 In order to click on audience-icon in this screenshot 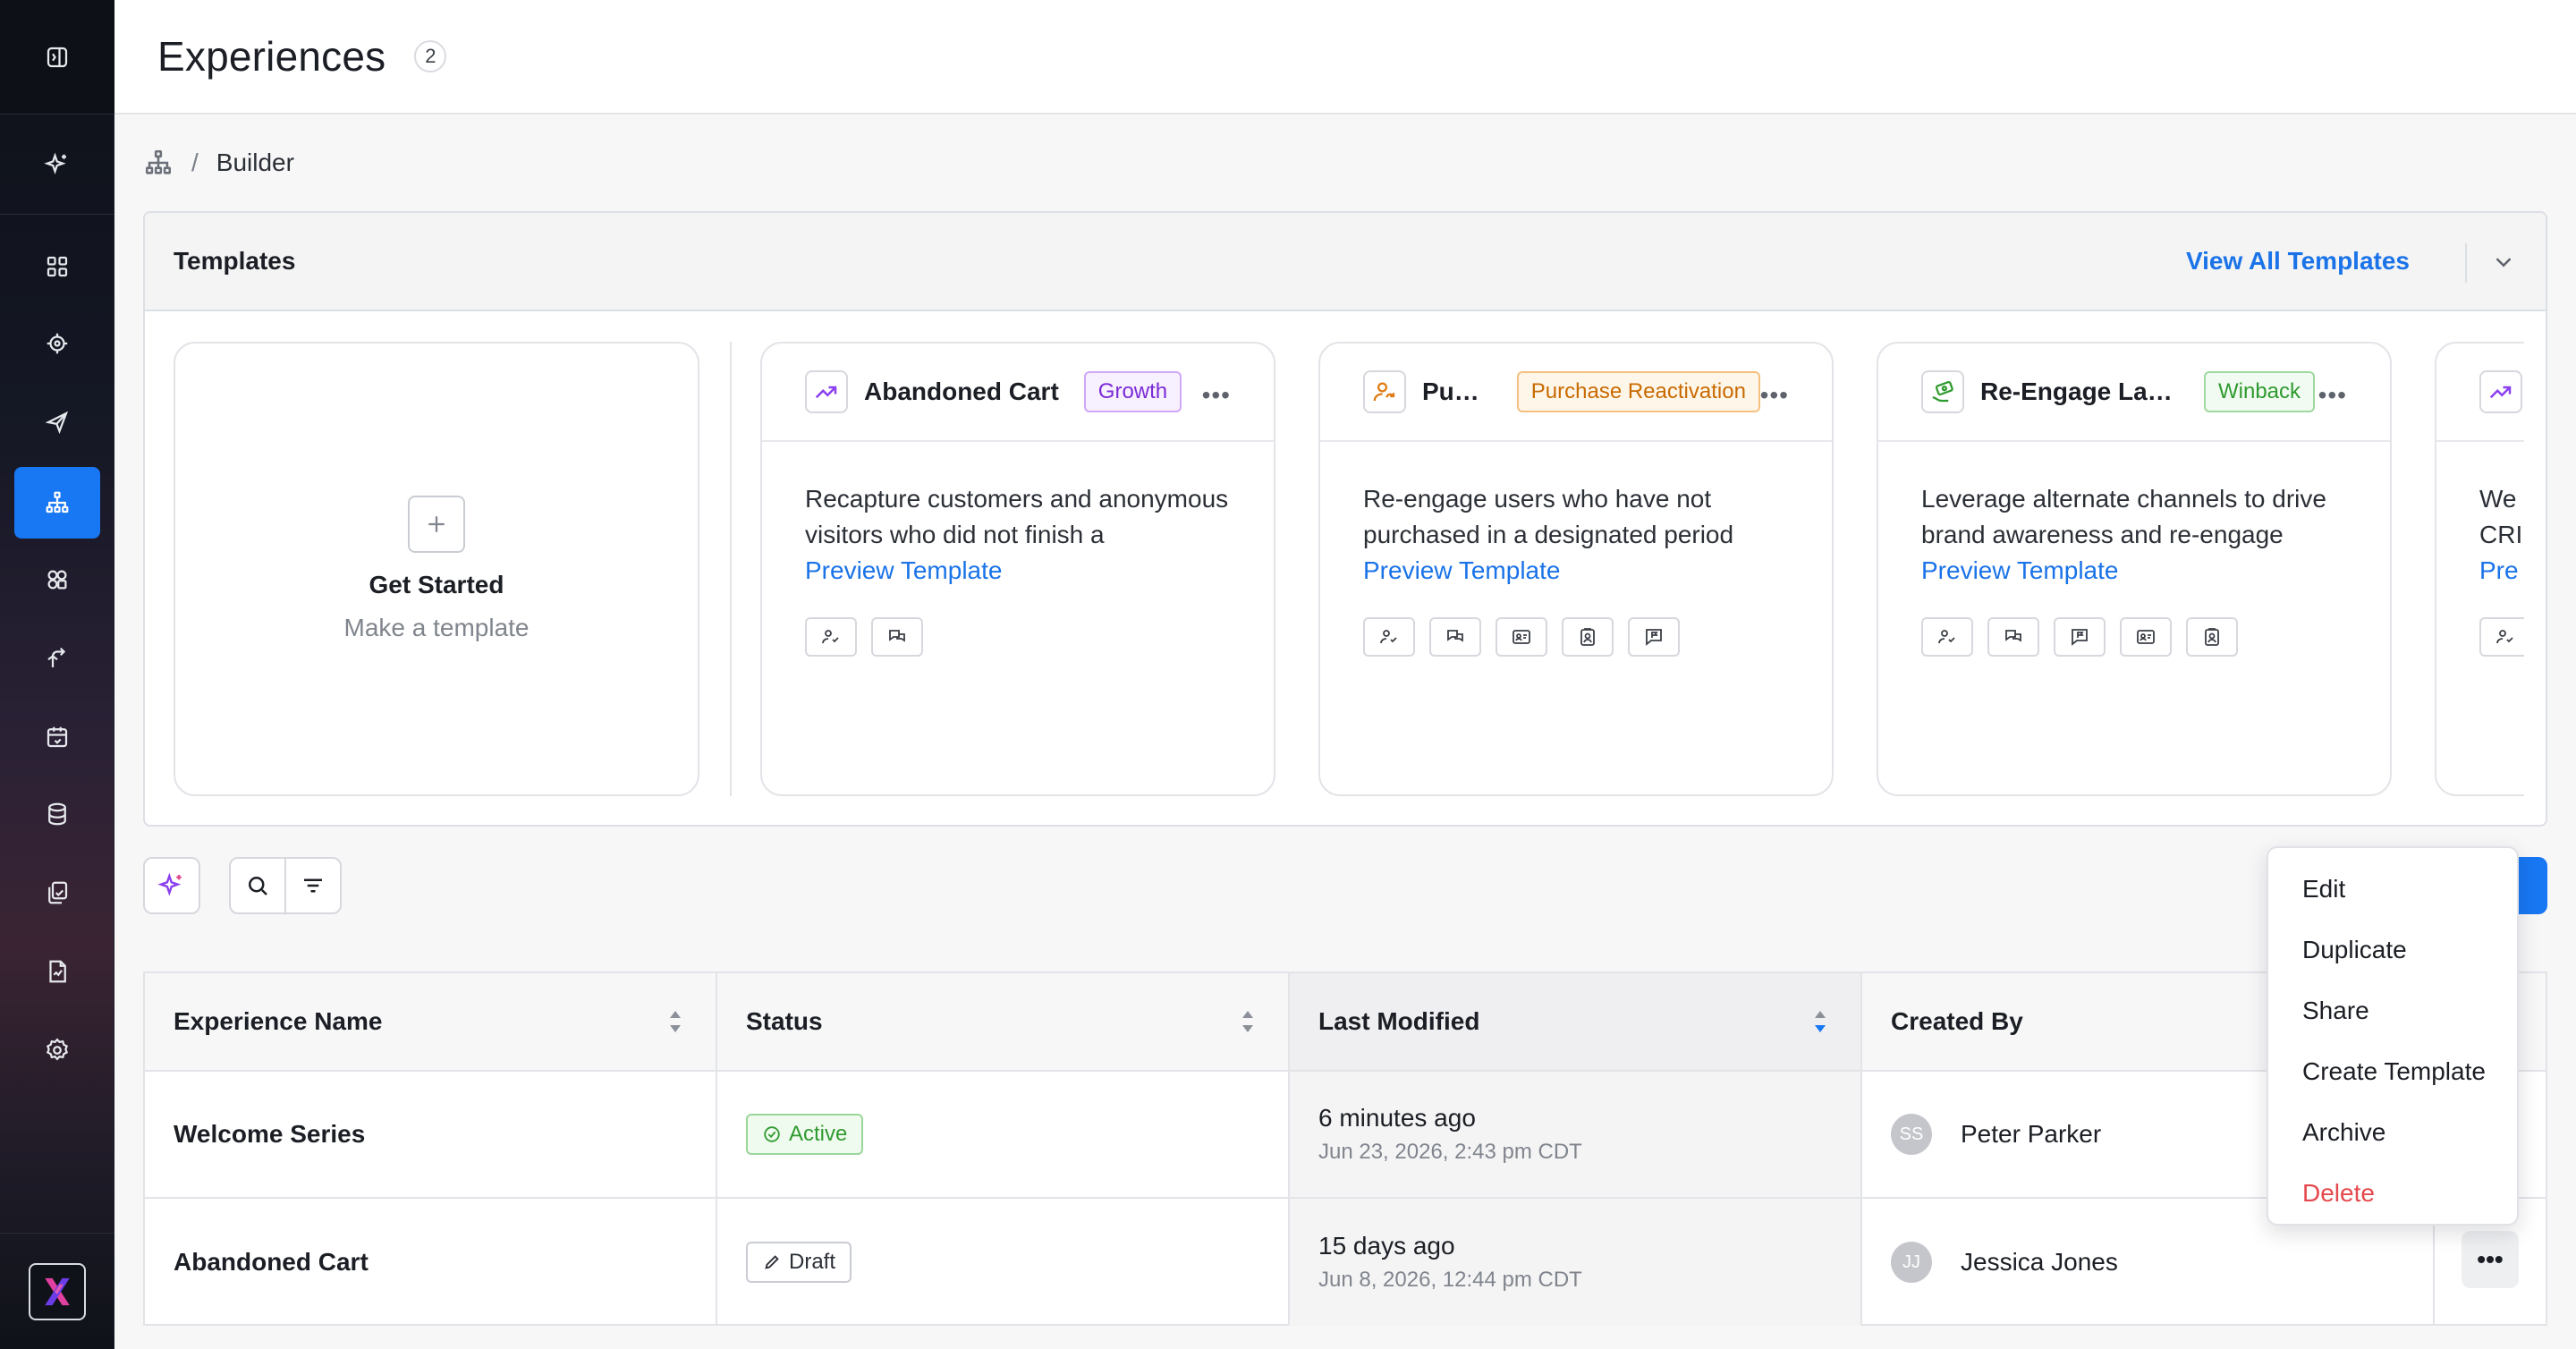, I will do `click(831, 637)`.